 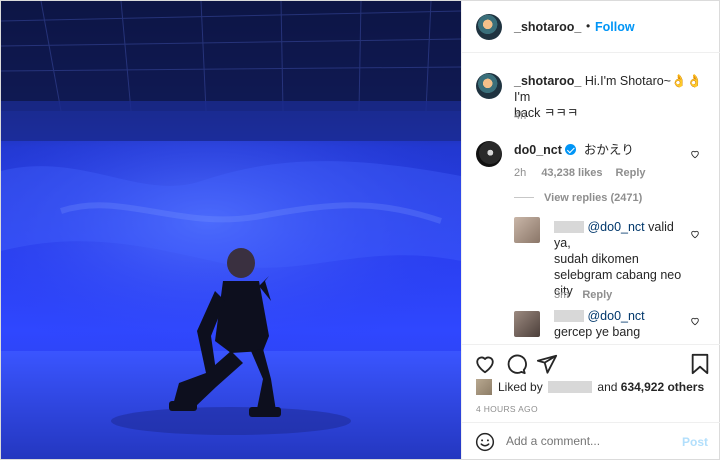 I want to click on post-header: _shotaroo_ • Follow, so click(x=591, y=27).